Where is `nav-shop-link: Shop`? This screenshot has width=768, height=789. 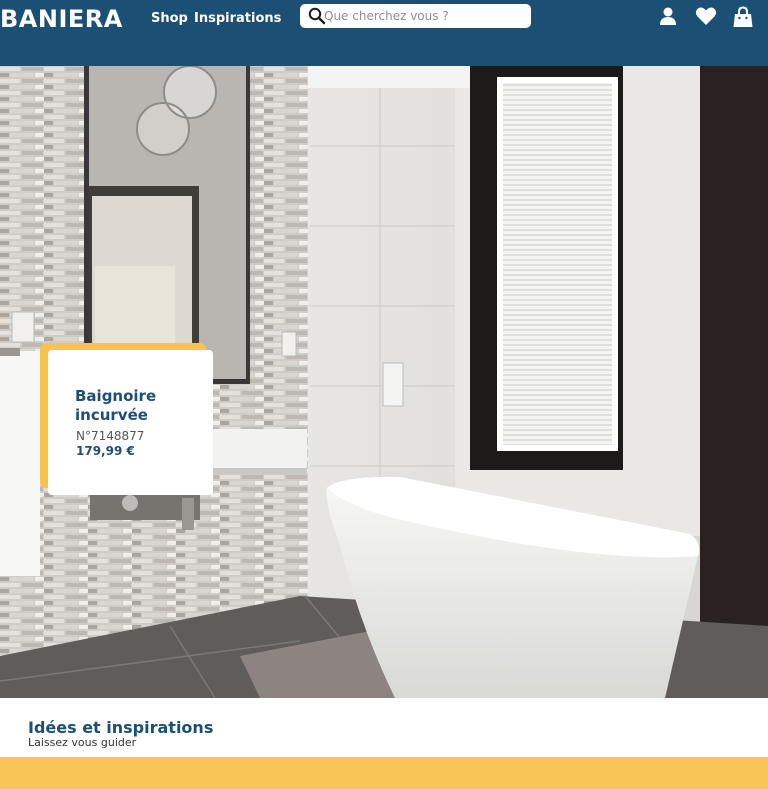
nav-shop-link: Shop is located at coordinates (169, 18).